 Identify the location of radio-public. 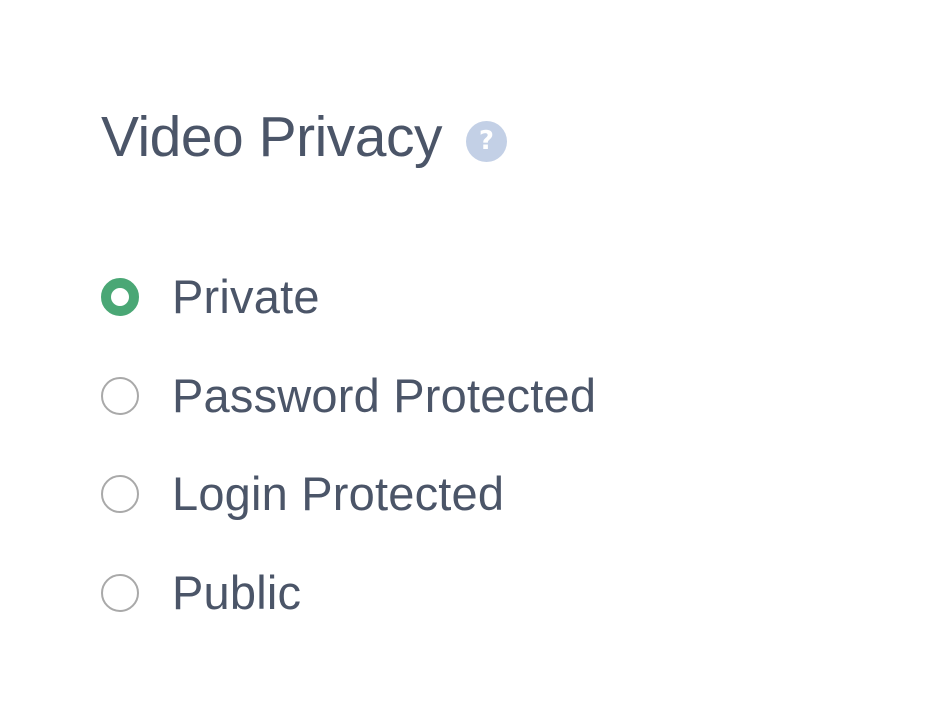
(120, 592).